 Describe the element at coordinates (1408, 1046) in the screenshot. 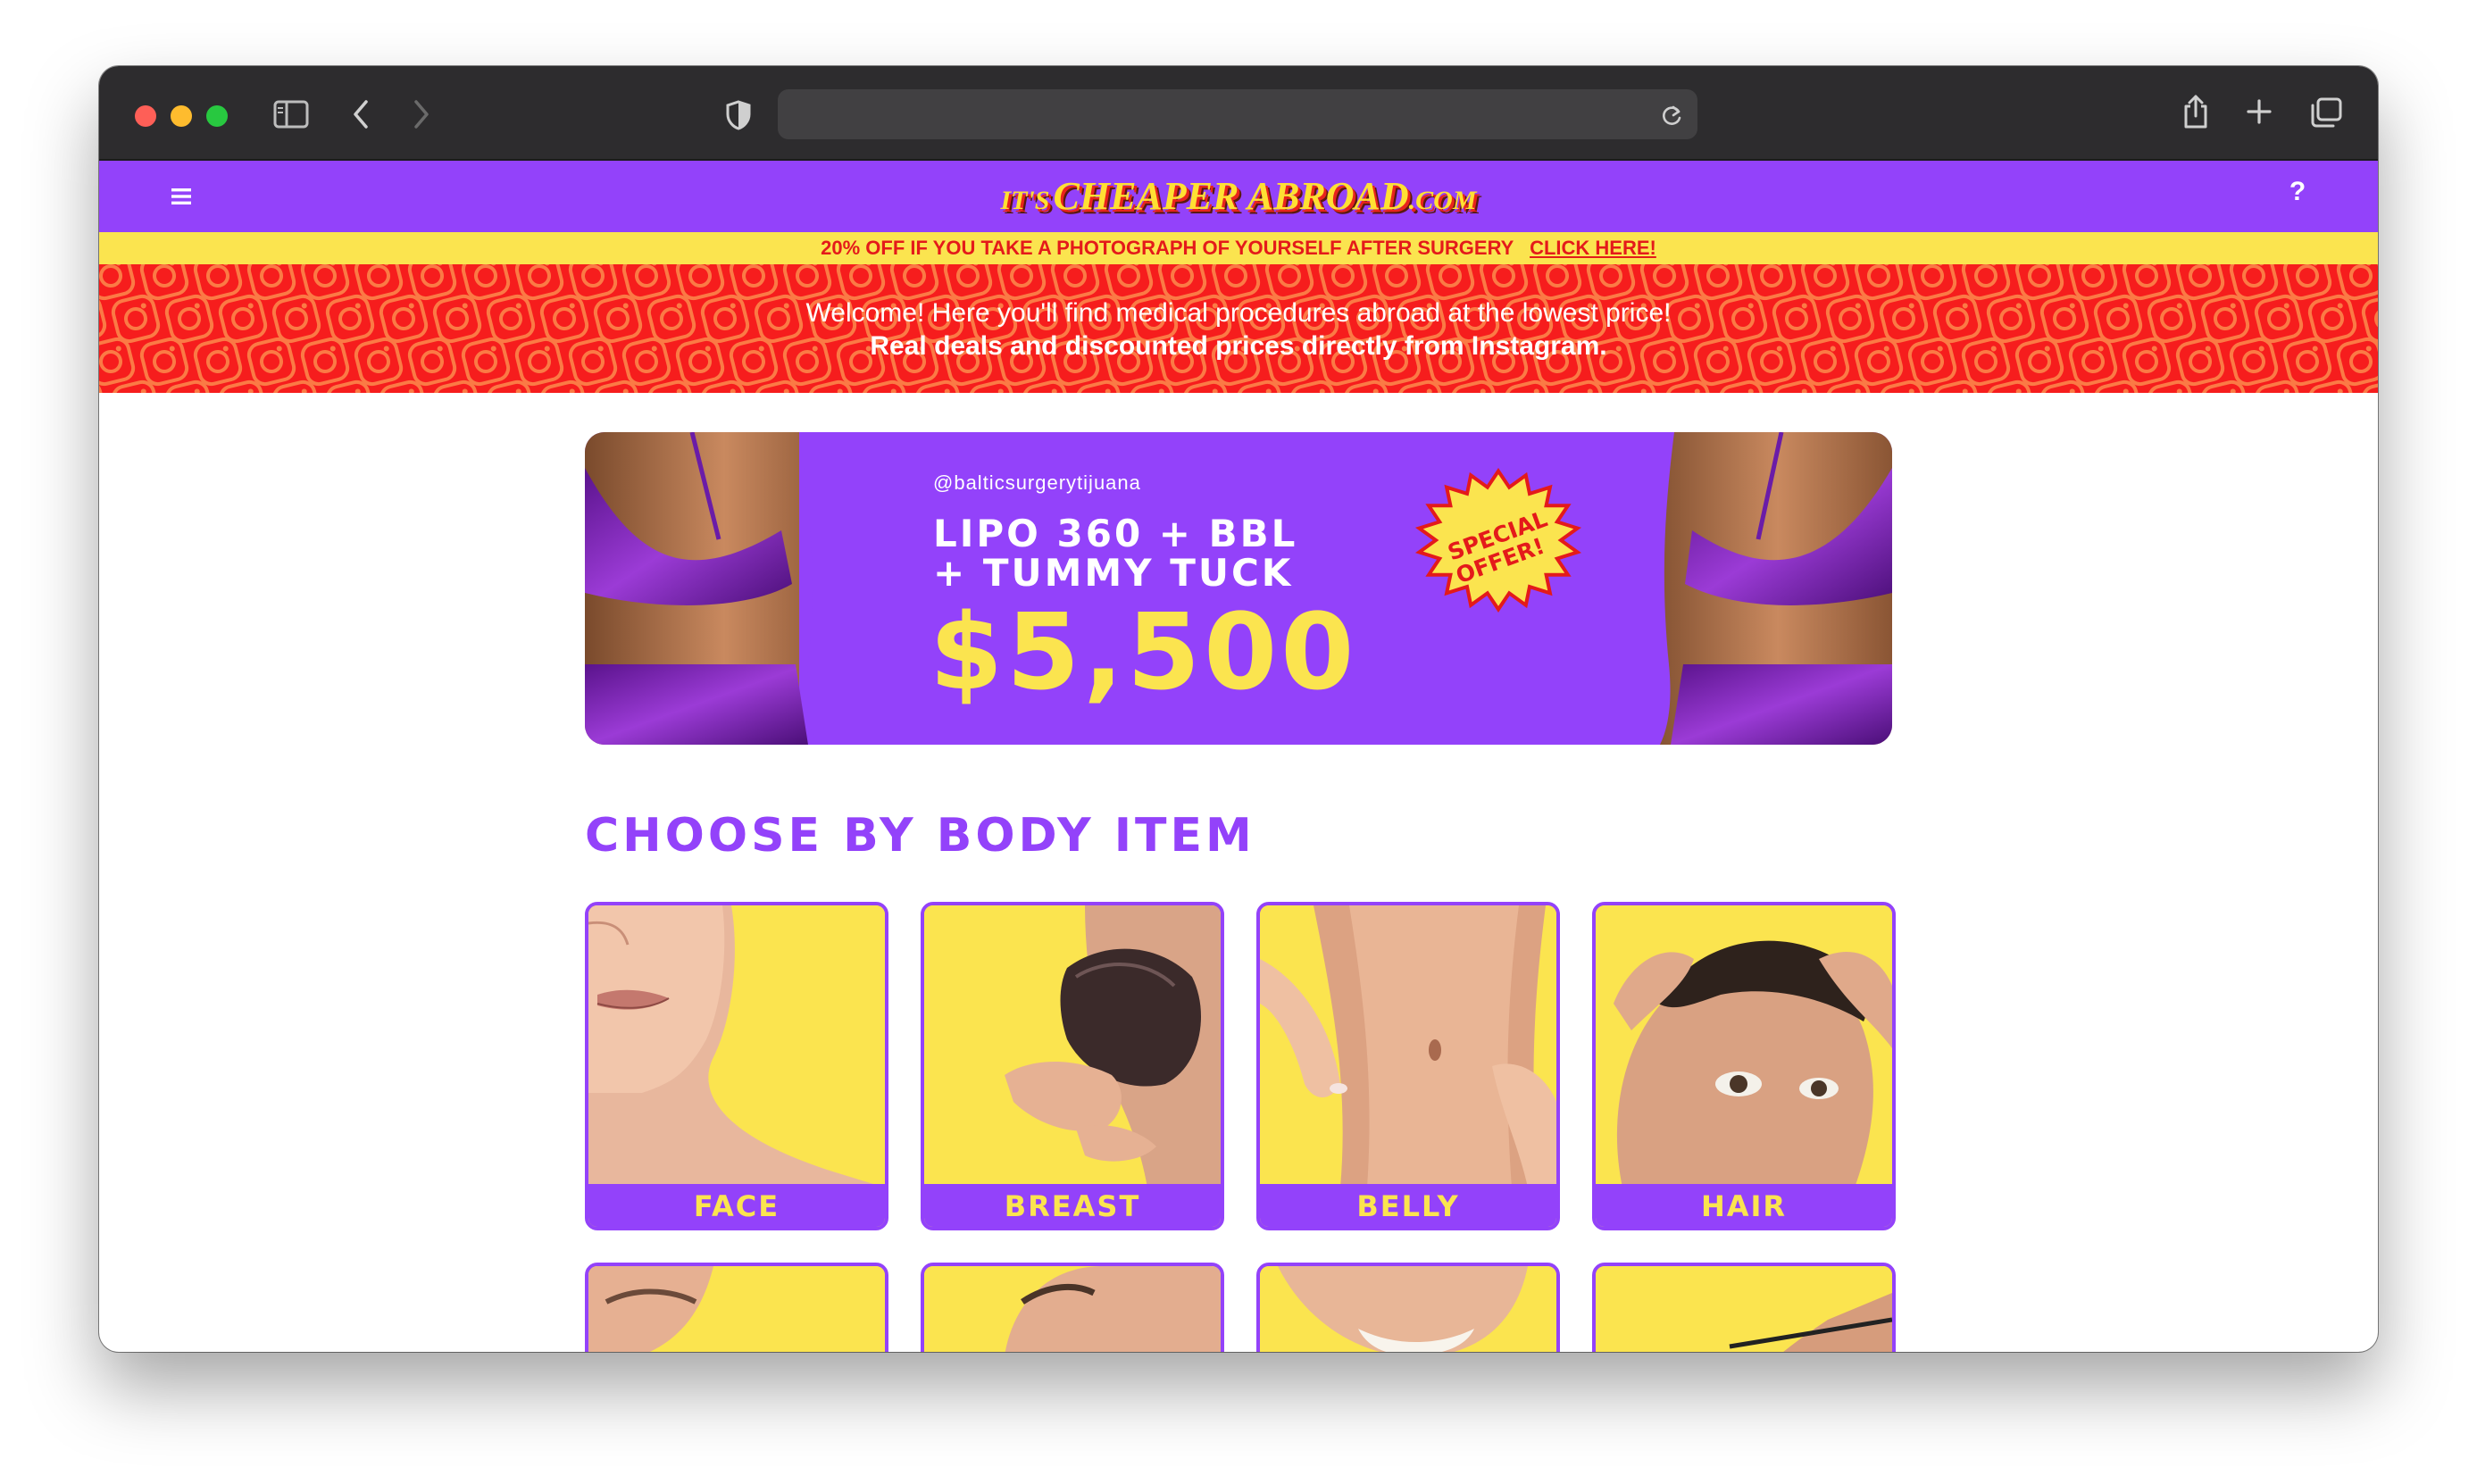

I see `belly-image` at that location.